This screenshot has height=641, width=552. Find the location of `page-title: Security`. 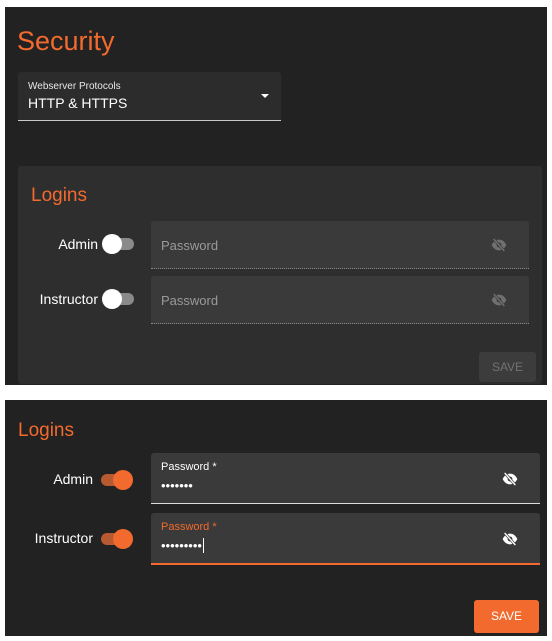

page-title: Security is located at coordinates (66, 41).